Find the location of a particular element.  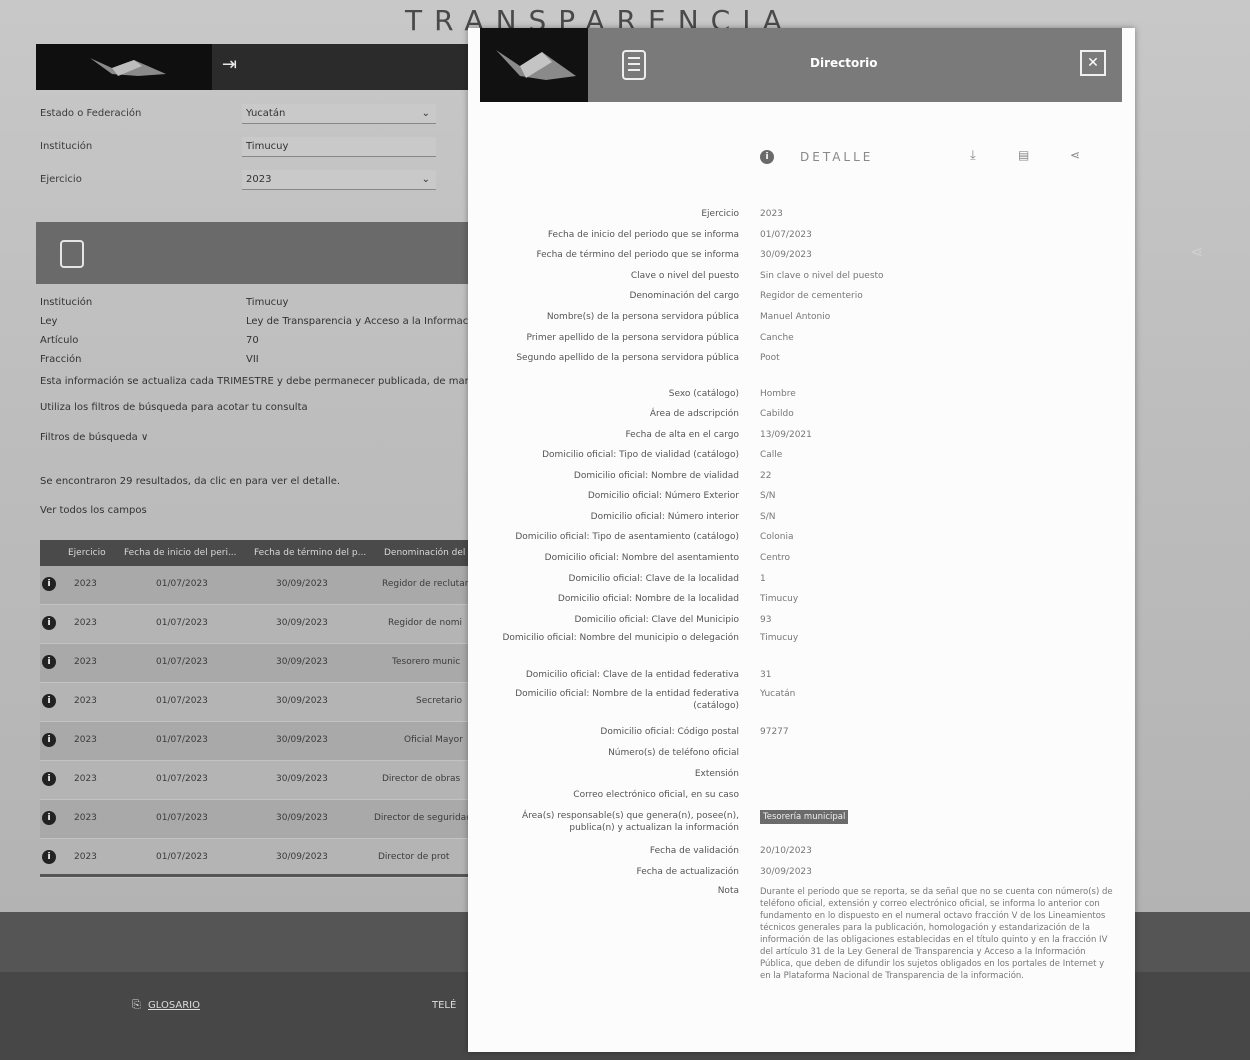

table-cell: Regidor de nomi is located at coordinates (425, 623).